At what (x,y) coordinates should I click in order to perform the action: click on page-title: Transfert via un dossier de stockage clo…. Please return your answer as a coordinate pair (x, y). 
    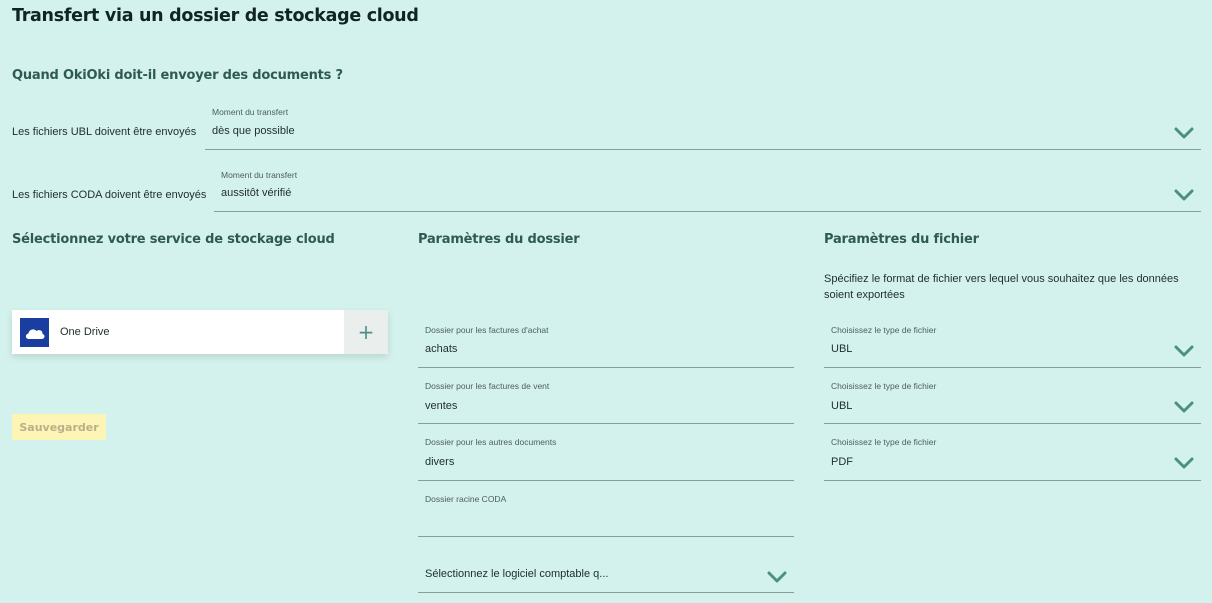
    Looking at the image, I should click on (215, 16).